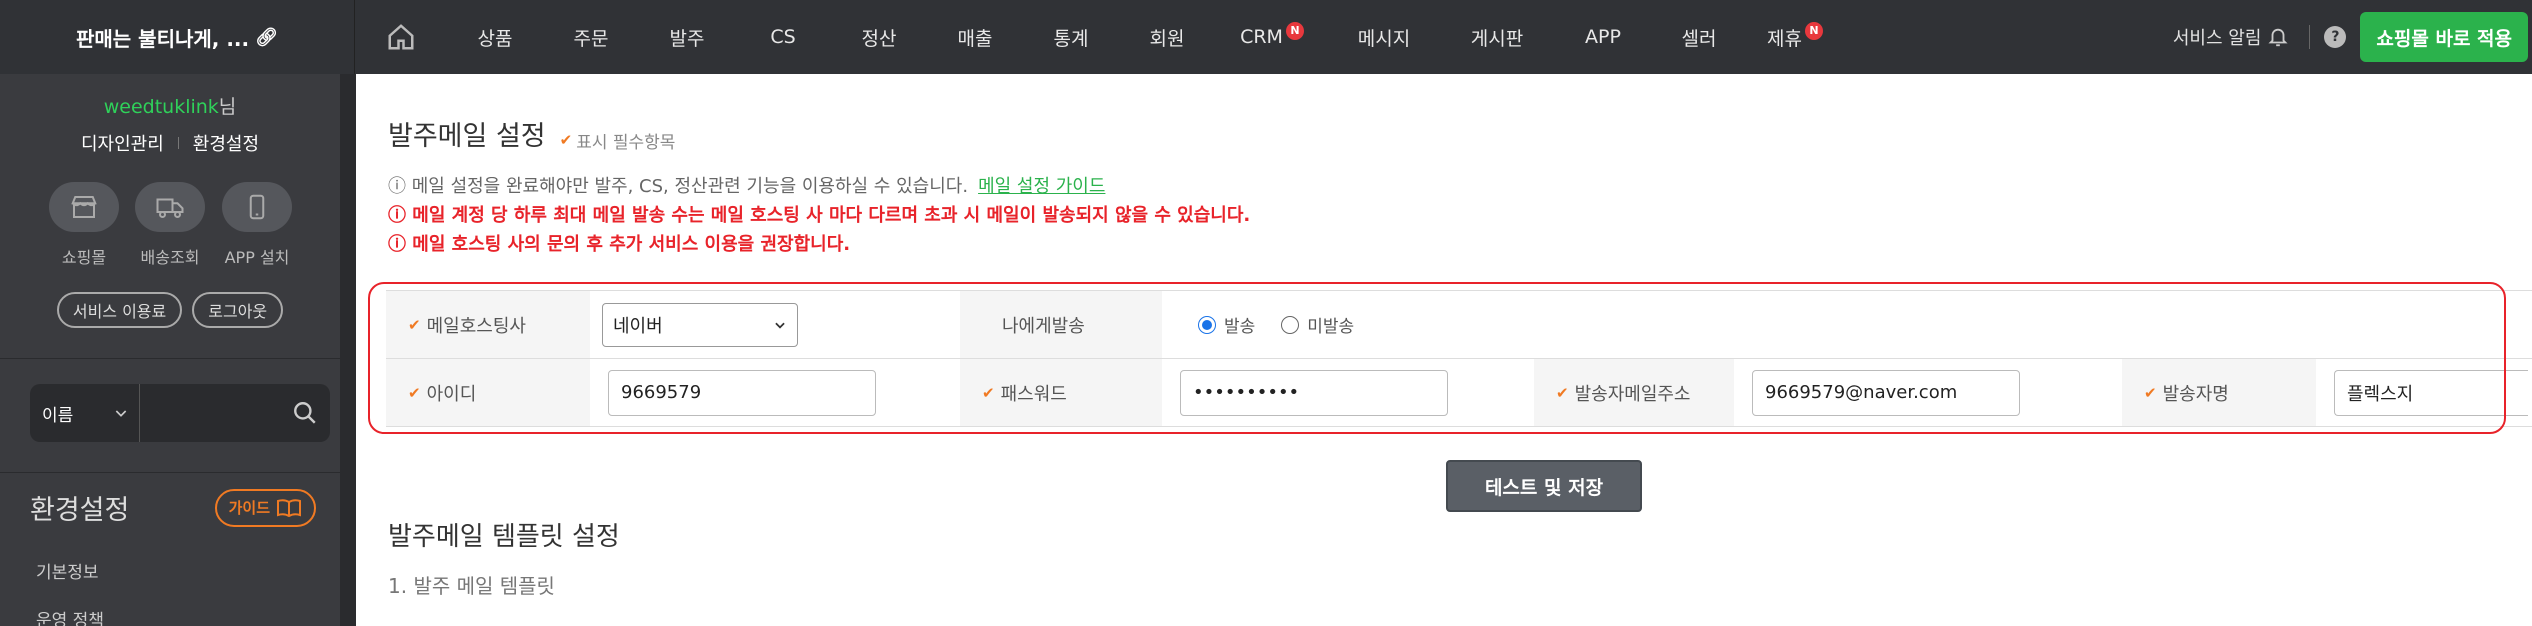  What do you see at coordinates (1603, 37) in the screenshot?
I see `nav-item-app: APP` at bounding box center [1603, 37].